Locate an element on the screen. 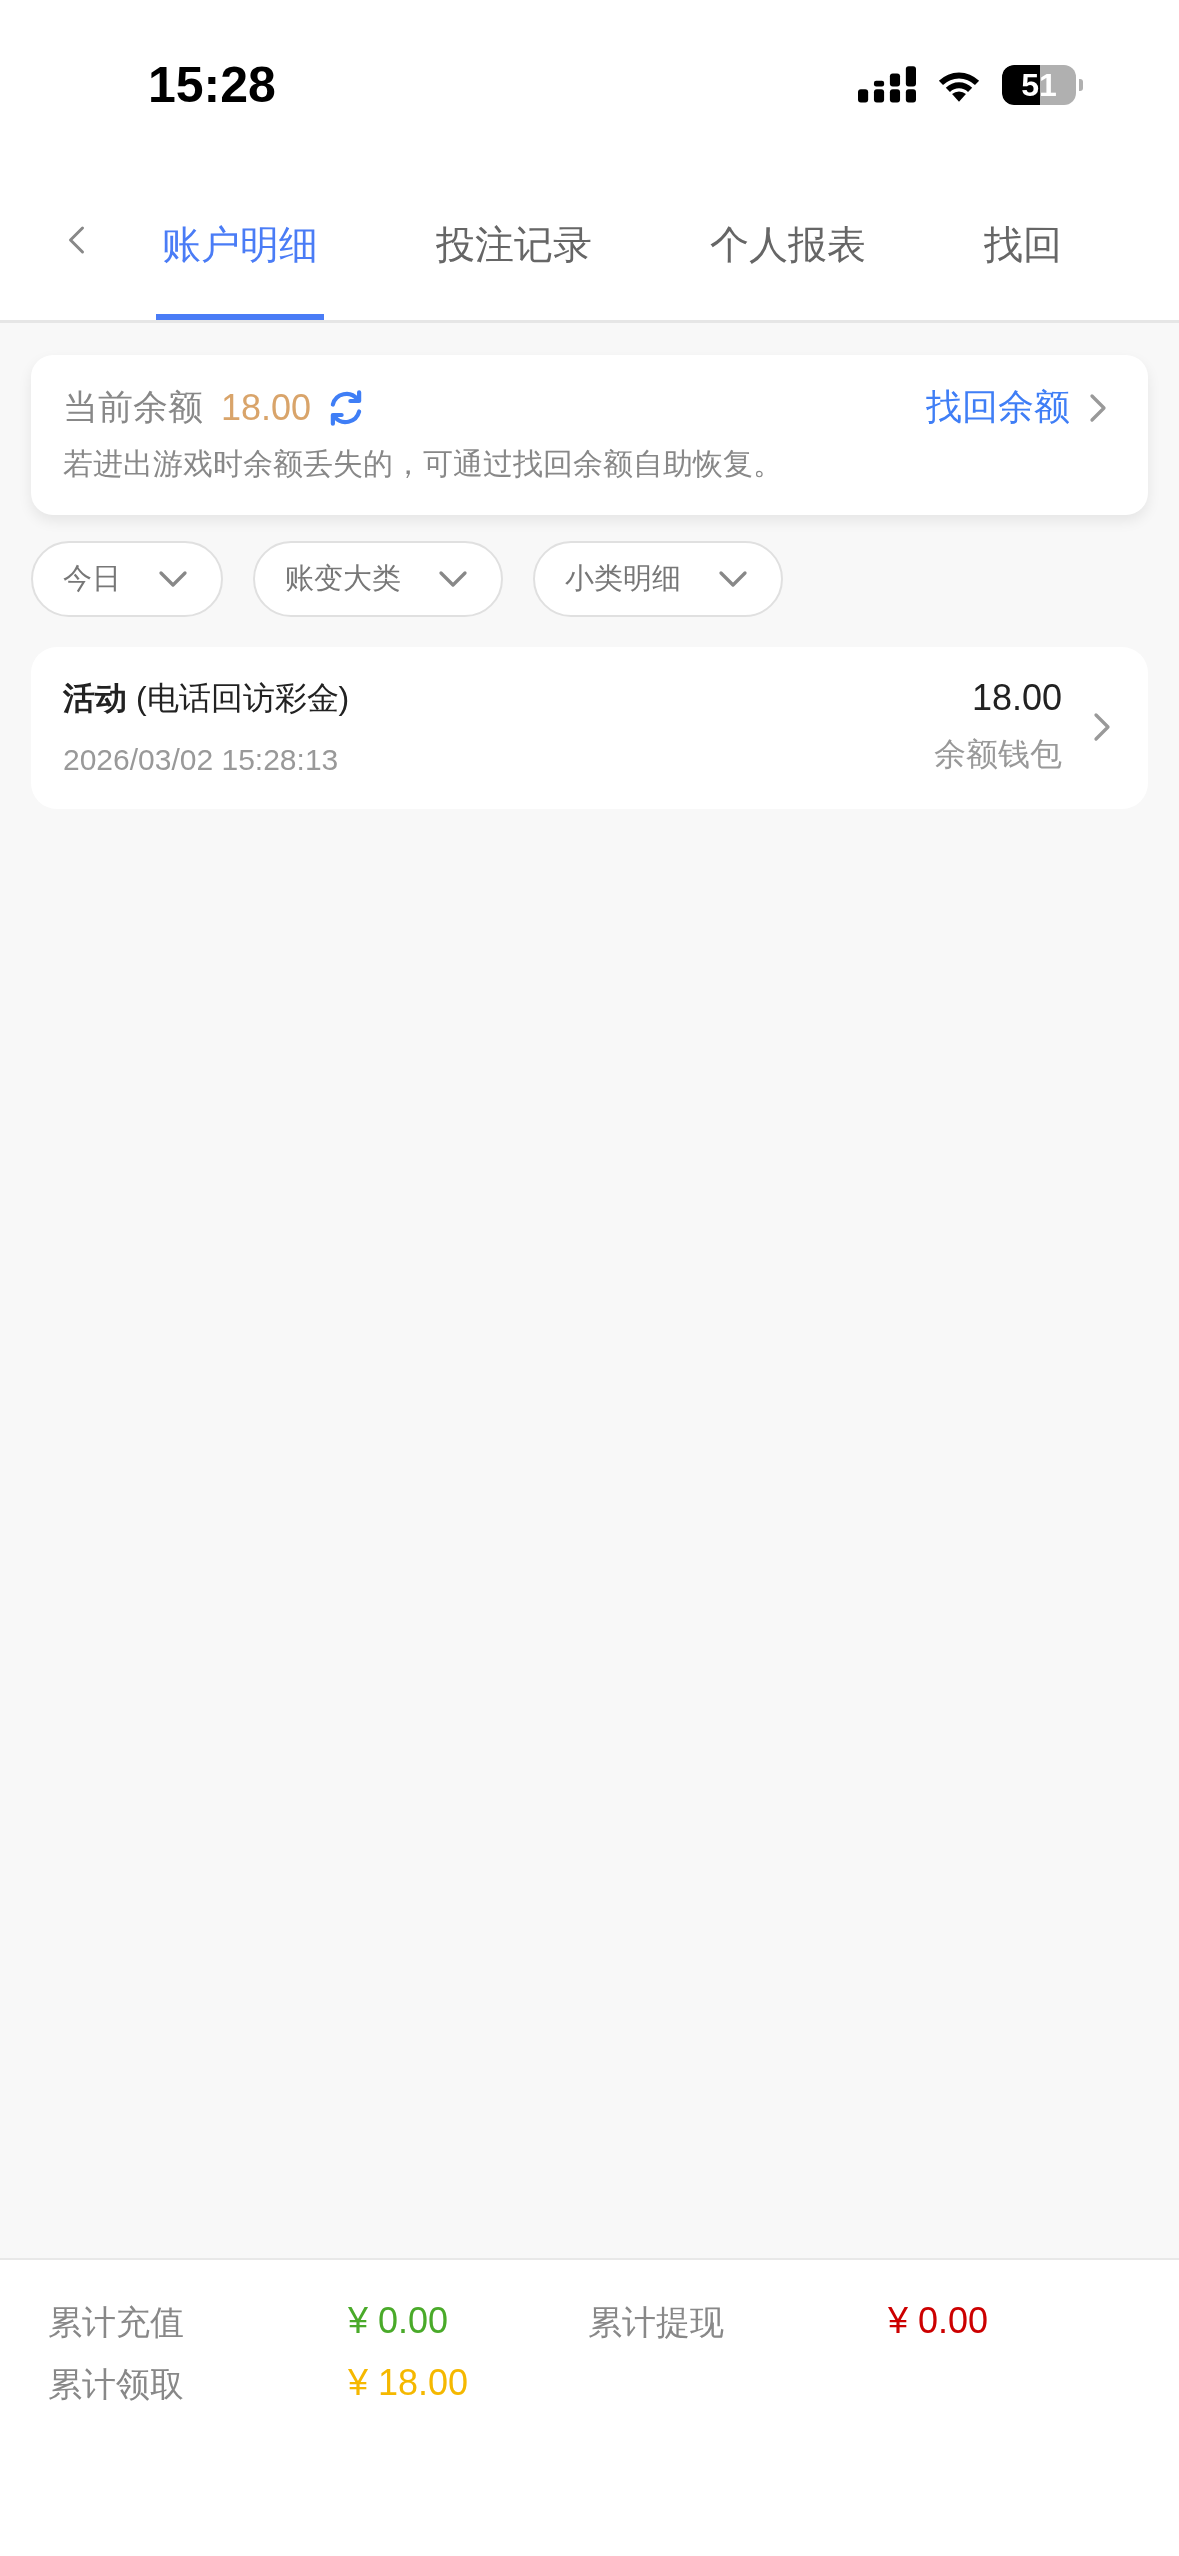  signal-icon is located at coordinates (887, 85).